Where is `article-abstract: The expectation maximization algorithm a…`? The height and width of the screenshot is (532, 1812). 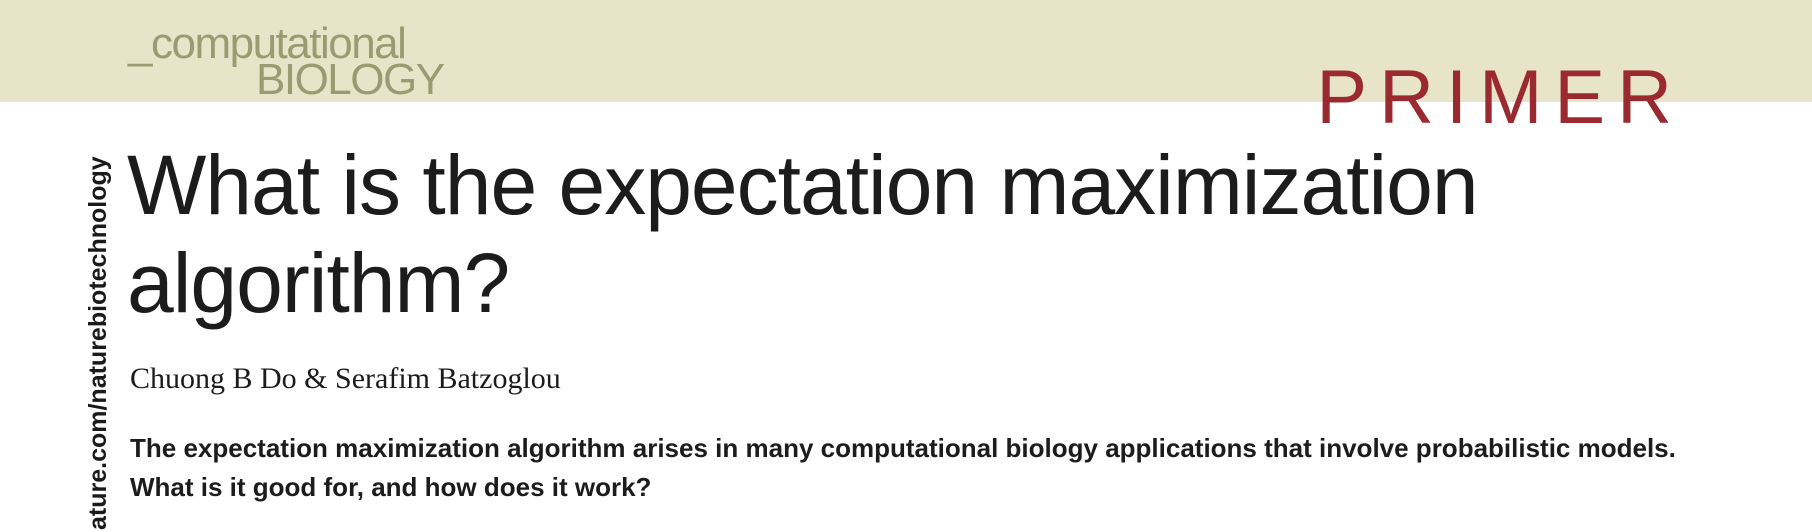 article-abstract: The expectation maximization algorithm a… is located at coordinates (903, 467).